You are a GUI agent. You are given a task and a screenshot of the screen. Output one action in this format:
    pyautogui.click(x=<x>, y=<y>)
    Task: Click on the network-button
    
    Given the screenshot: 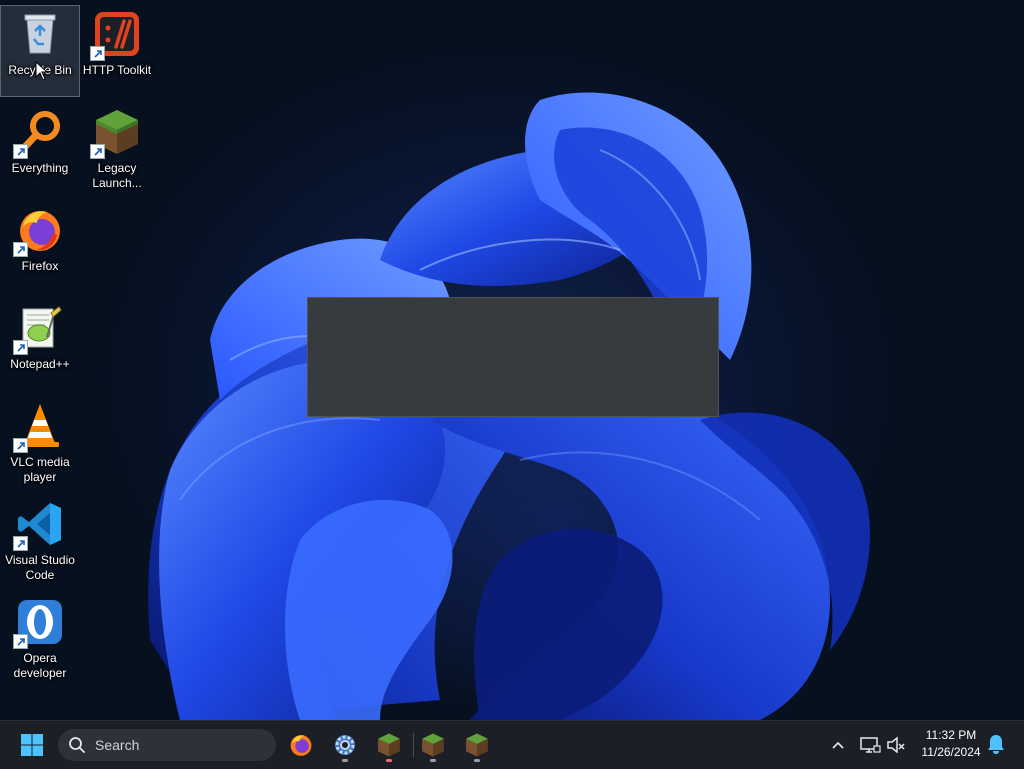 What is the action you would take?
    pyautogui.click(x=870, y=745)
    